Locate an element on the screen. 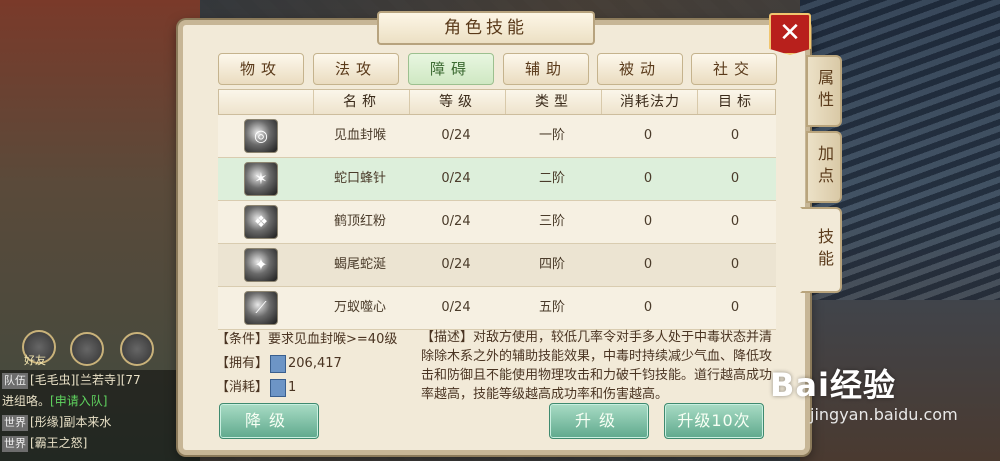 Image resolution: width=1000 pixels, height=461 pixels. microphone-icon is located at coordinates (137, 349).